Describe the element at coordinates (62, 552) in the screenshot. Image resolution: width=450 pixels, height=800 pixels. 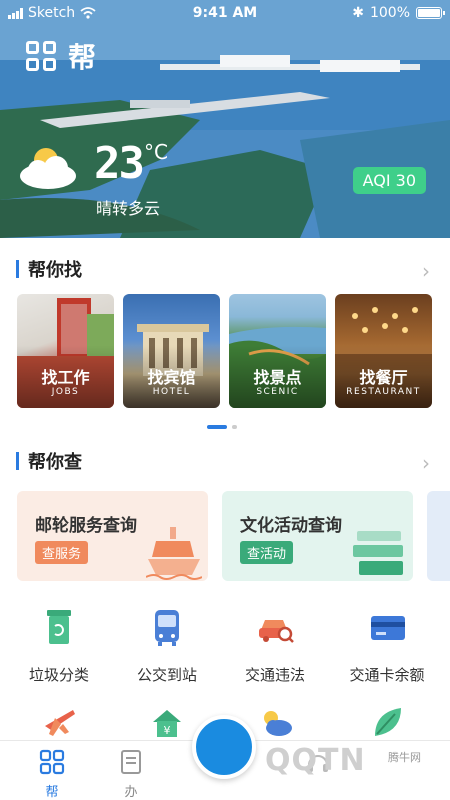
I see `query-service-button: 查服务` at that location.